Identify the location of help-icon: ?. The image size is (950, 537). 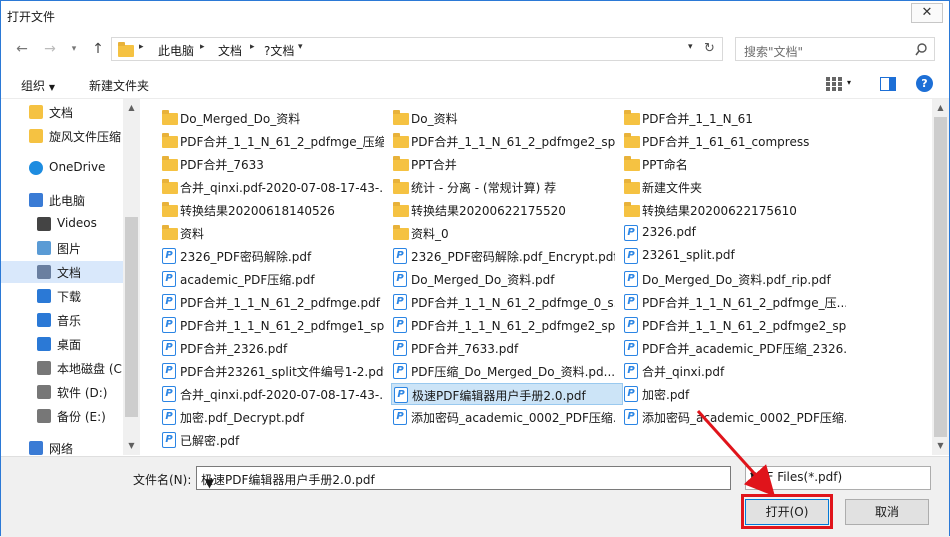
(924, 83).